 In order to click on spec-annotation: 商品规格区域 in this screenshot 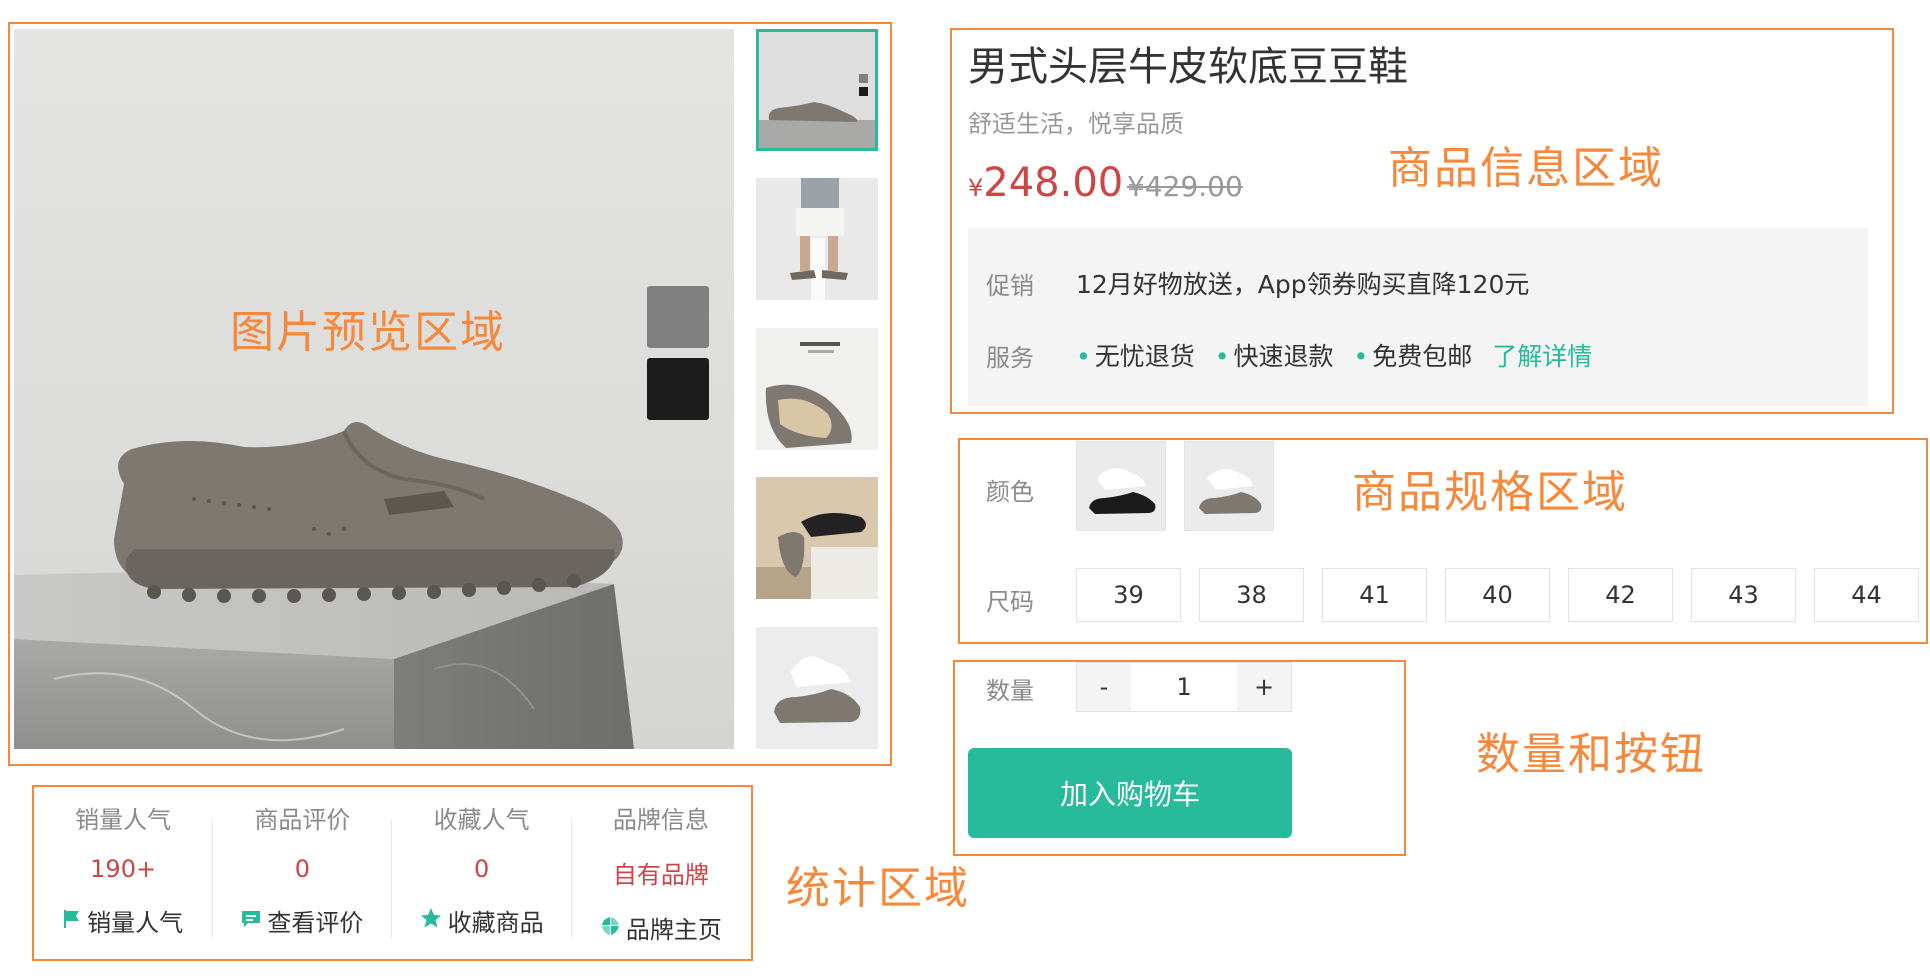, I will do `click(1490, 492)`.